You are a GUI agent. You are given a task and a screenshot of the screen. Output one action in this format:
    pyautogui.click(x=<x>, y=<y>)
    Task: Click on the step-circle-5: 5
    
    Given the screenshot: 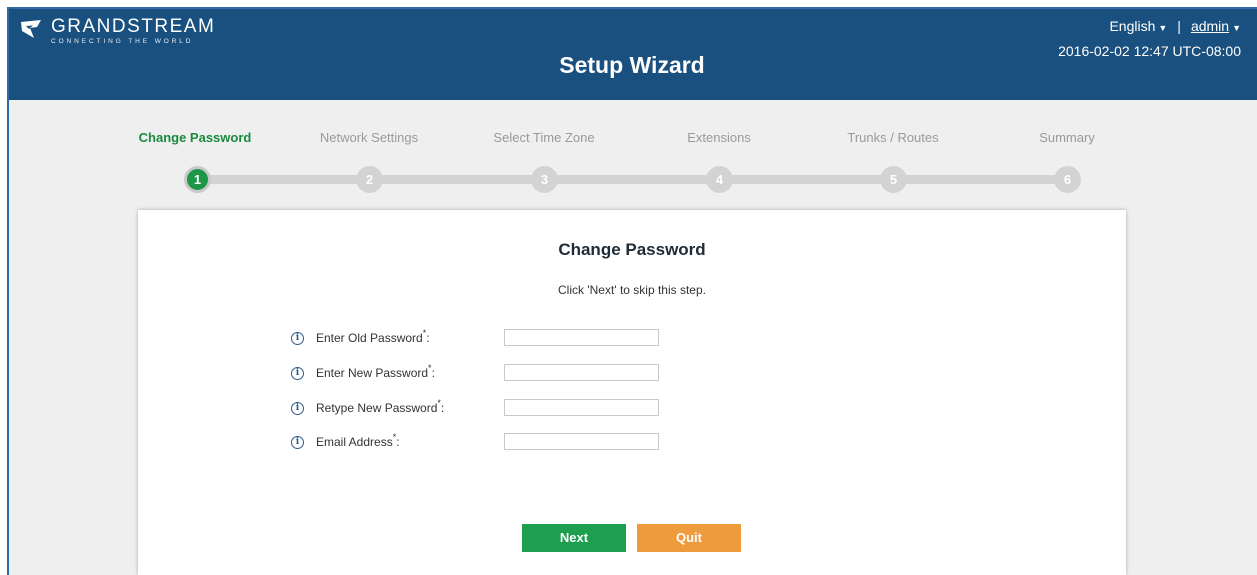 What is the action you would take?
    pyautogui.click(x=893, y=179)
    